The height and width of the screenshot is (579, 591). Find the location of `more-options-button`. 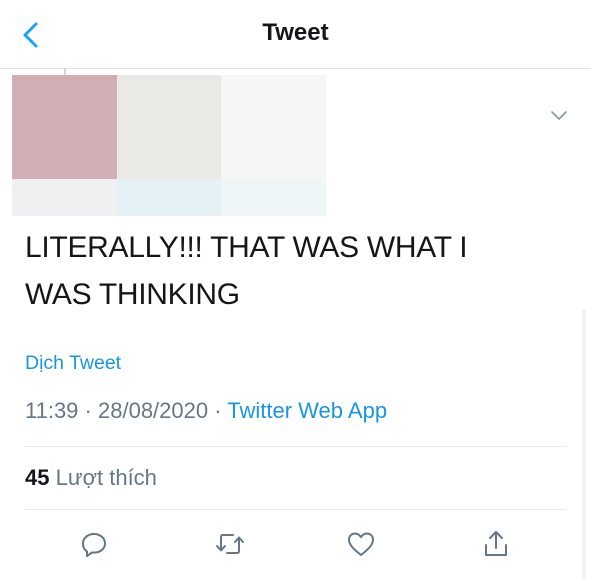

more-options-button is located at coordinates (559, 116).